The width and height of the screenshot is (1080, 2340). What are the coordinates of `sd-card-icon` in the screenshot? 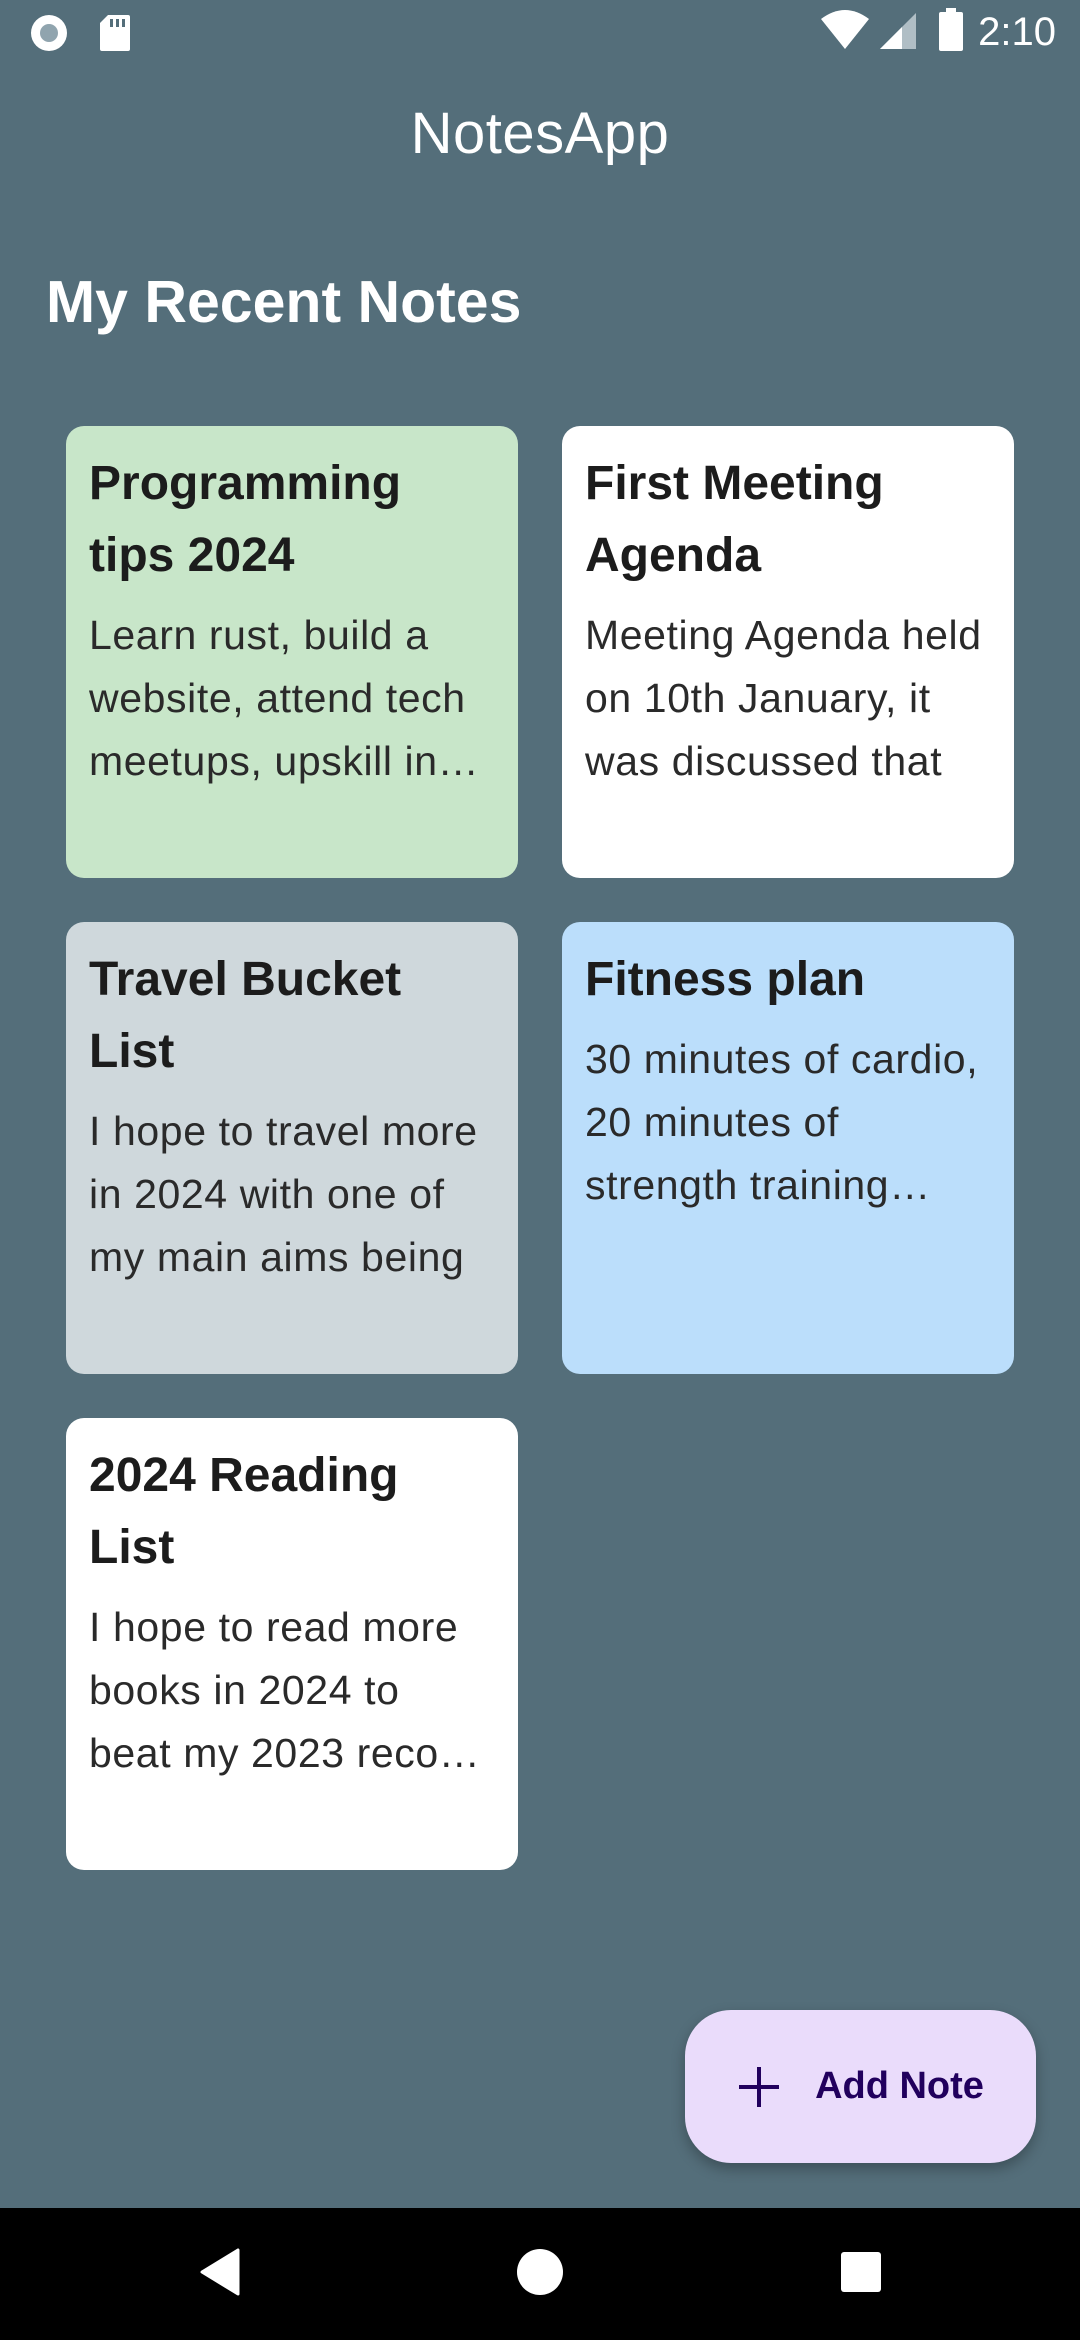 It's located at (115, 35).